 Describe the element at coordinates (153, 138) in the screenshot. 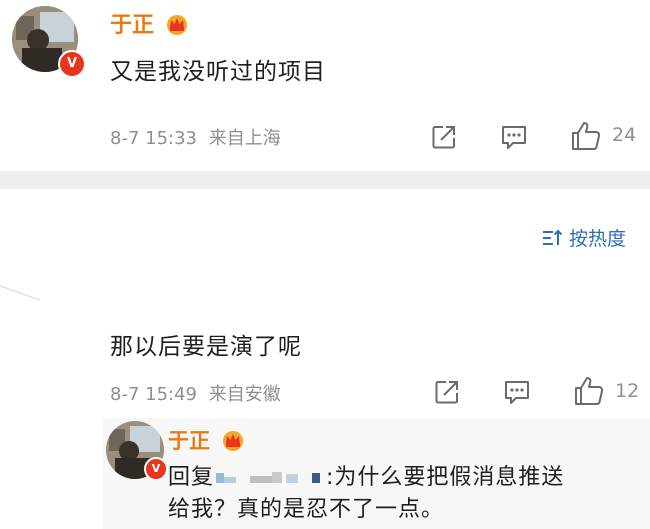

I see `comment-date: 8-7 15:33` at that location.